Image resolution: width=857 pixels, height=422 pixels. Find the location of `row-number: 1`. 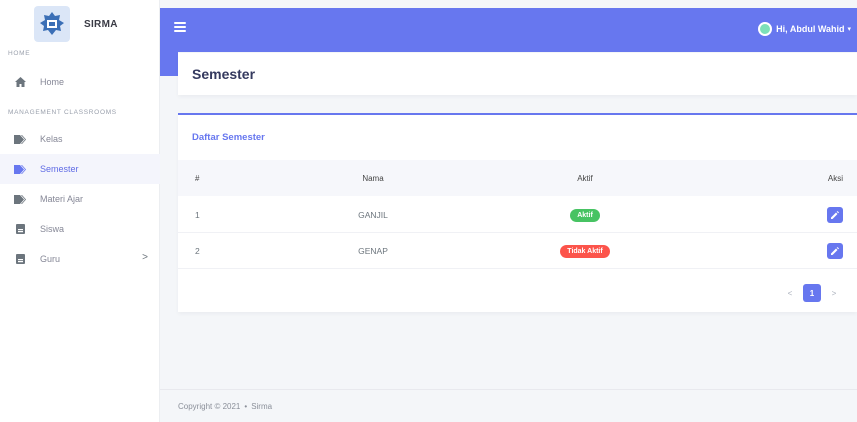

row-number: 1 is located at coordinates (197, 215).